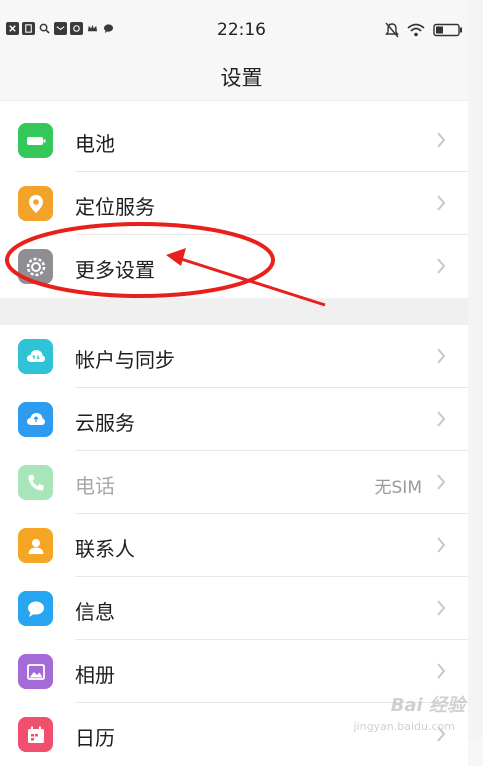 This screenshot has width=483, height=766. I want to click on gear-icon, so click(35, 266).